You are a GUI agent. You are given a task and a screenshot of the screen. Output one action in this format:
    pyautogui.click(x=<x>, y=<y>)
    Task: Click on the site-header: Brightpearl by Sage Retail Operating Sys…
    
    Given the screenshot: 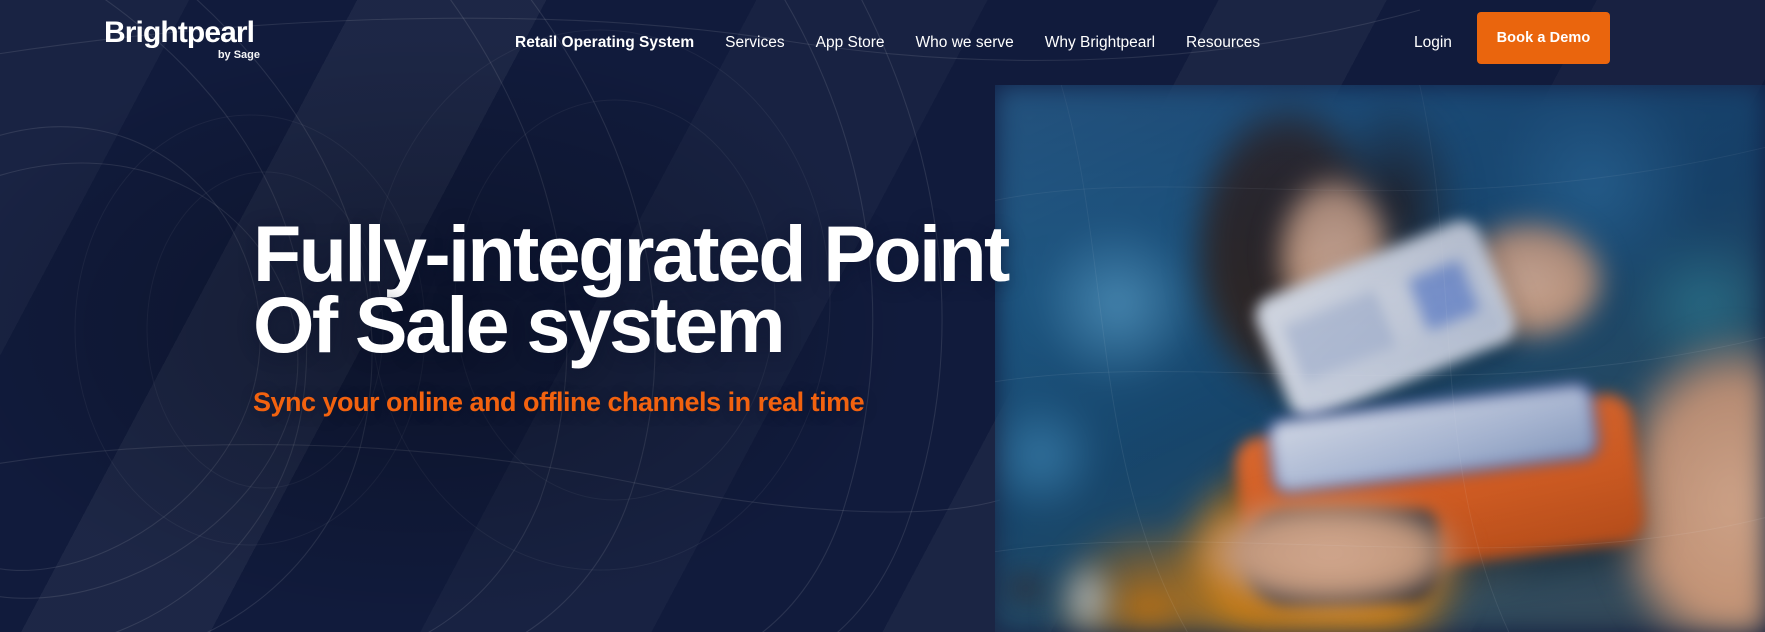 What is the action you would take?
    pyautogui.click(x=882, y=42)
    